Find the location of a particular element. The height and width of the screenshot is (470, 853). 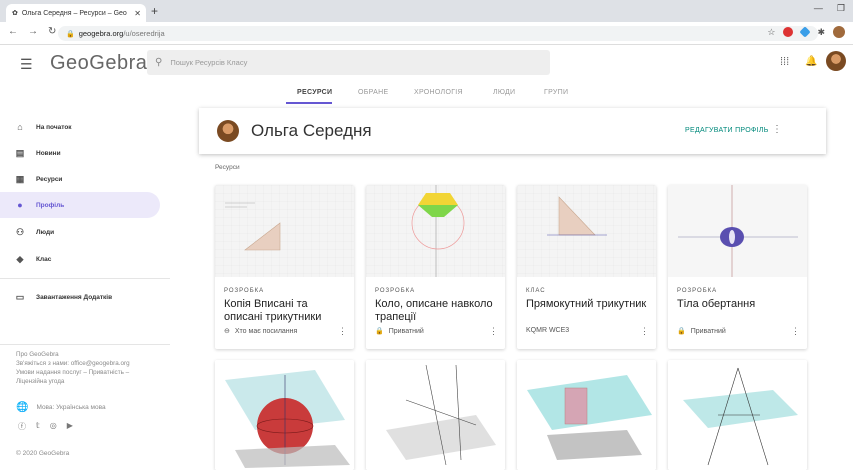

sidebar-item-label: Клас is located at coordinates (44, 259).